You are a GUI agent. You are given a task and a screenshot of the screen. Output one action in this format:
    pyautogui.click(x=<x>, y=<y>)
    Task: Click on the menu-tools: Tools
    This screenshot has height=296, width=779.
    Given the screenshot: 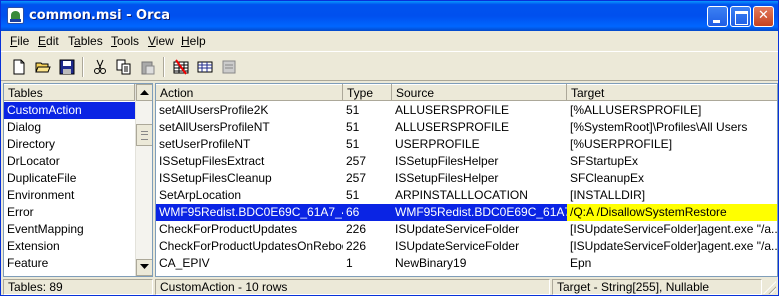 What is the action you would take?
    pyautogui.click(x=125, y=41)
    